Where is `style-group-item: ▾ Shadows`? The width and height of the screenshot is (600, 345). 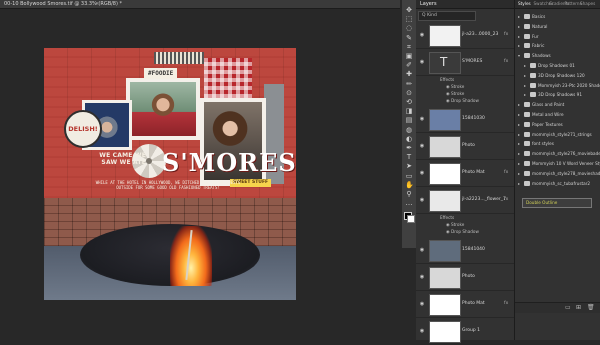 style-group-item: ▾ Shadows is located at coordinates (557, 55).